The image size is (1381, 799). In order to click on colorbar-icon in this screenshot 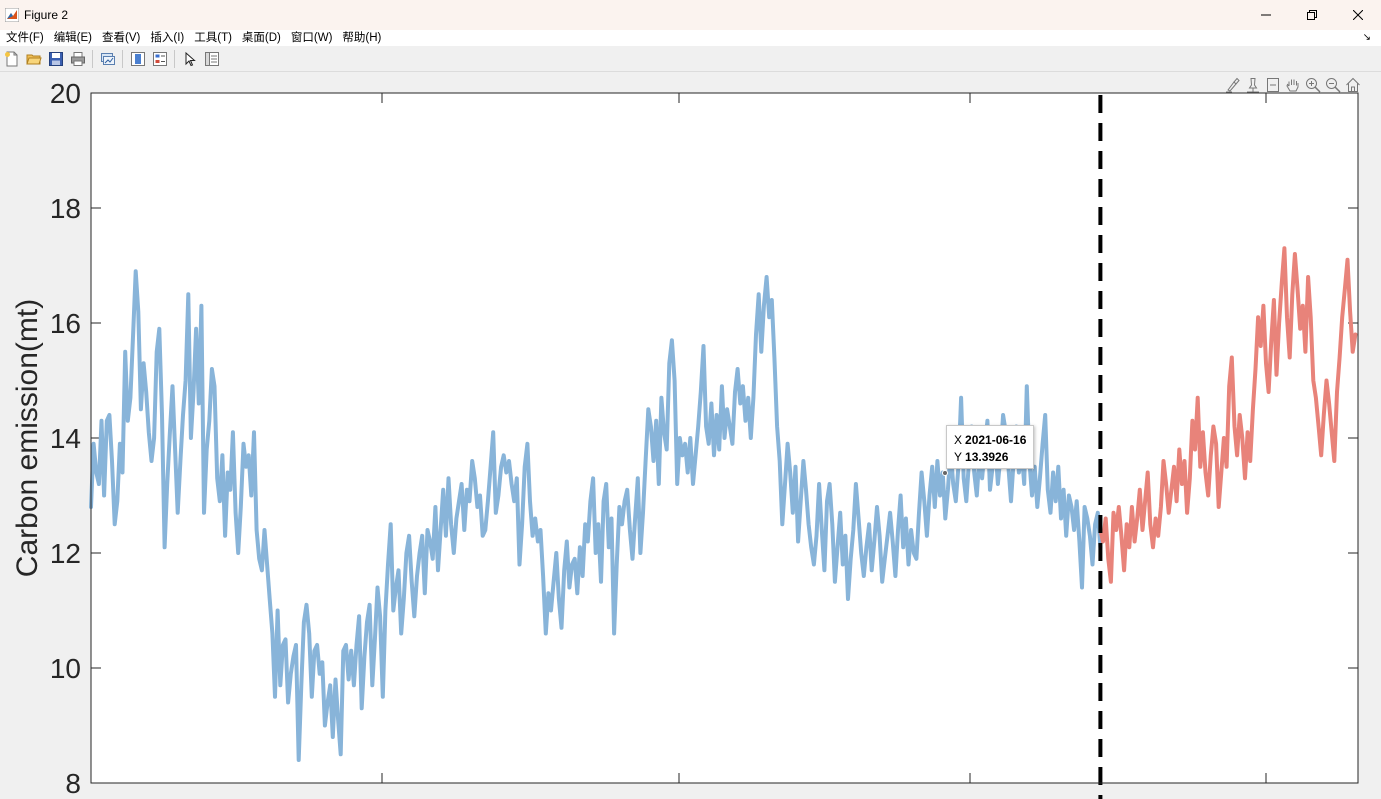, I will do `click(138, 59)`.